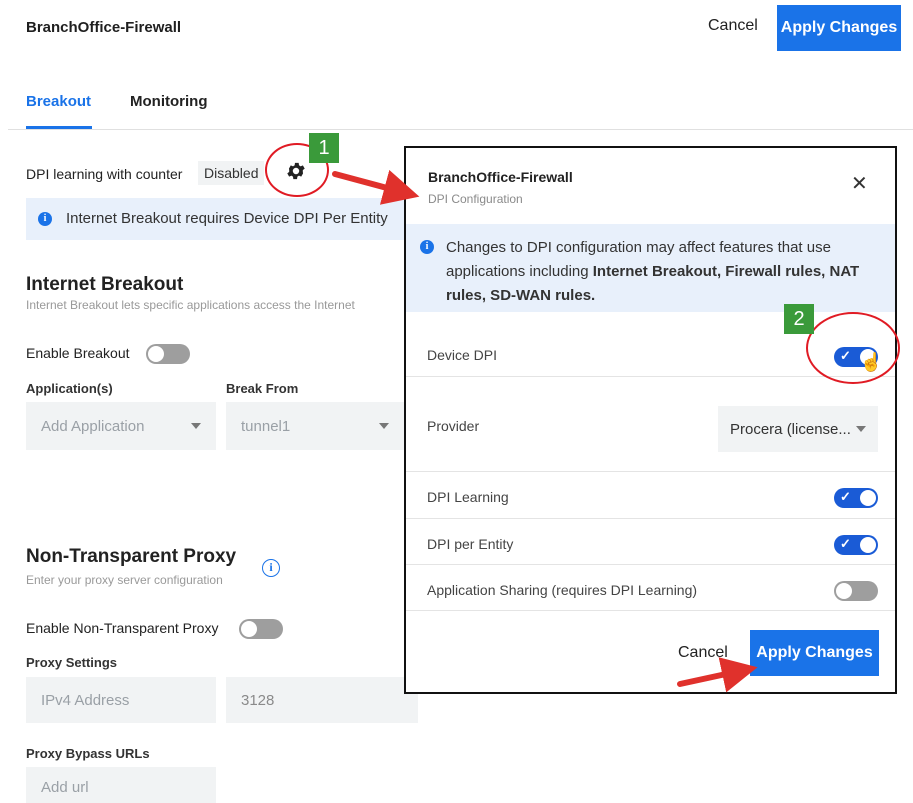 Image resolution: width=913 pixels, height=803 pixels. Describe the element at coordinates (703, 653) in the screenshot. I see `dialog-cancel-button: Cancel` at that location.